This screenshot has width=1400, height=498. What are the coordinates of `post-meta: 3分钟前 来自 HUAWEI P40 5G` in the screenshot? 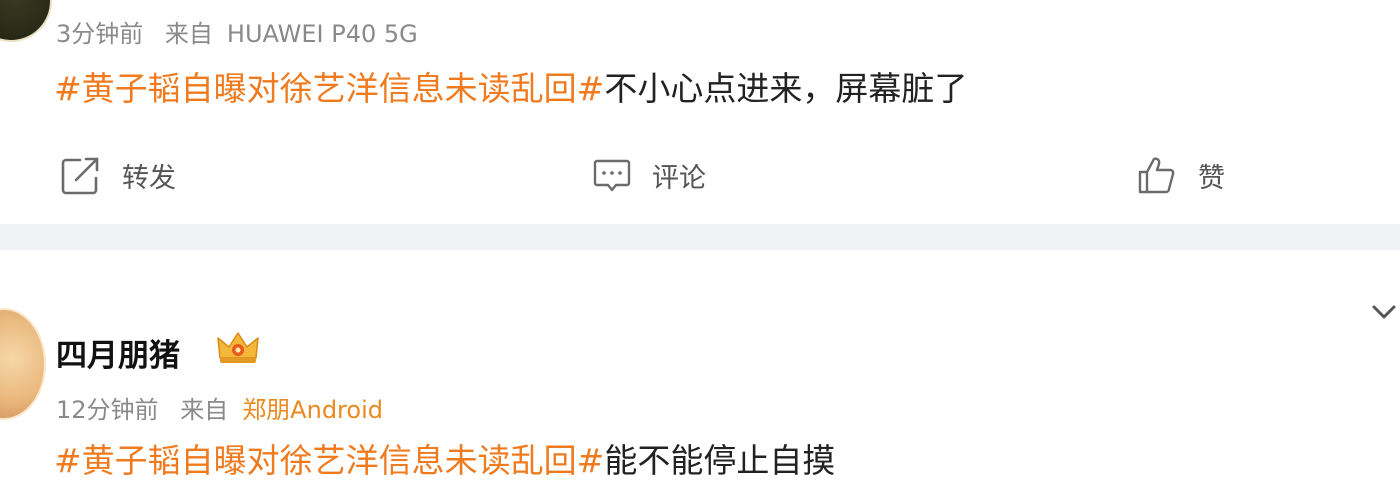 It's located at (244, 31).